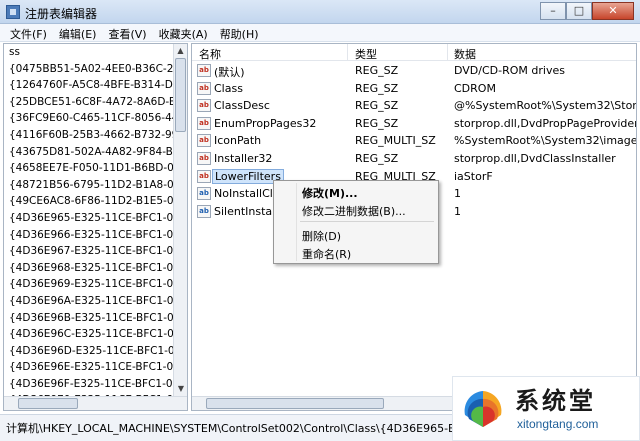 This screenshot has height=441, width=640. Describe the element at coordinates (229, 72) in the screenshot. I see `value-name: (默认)` at that location.